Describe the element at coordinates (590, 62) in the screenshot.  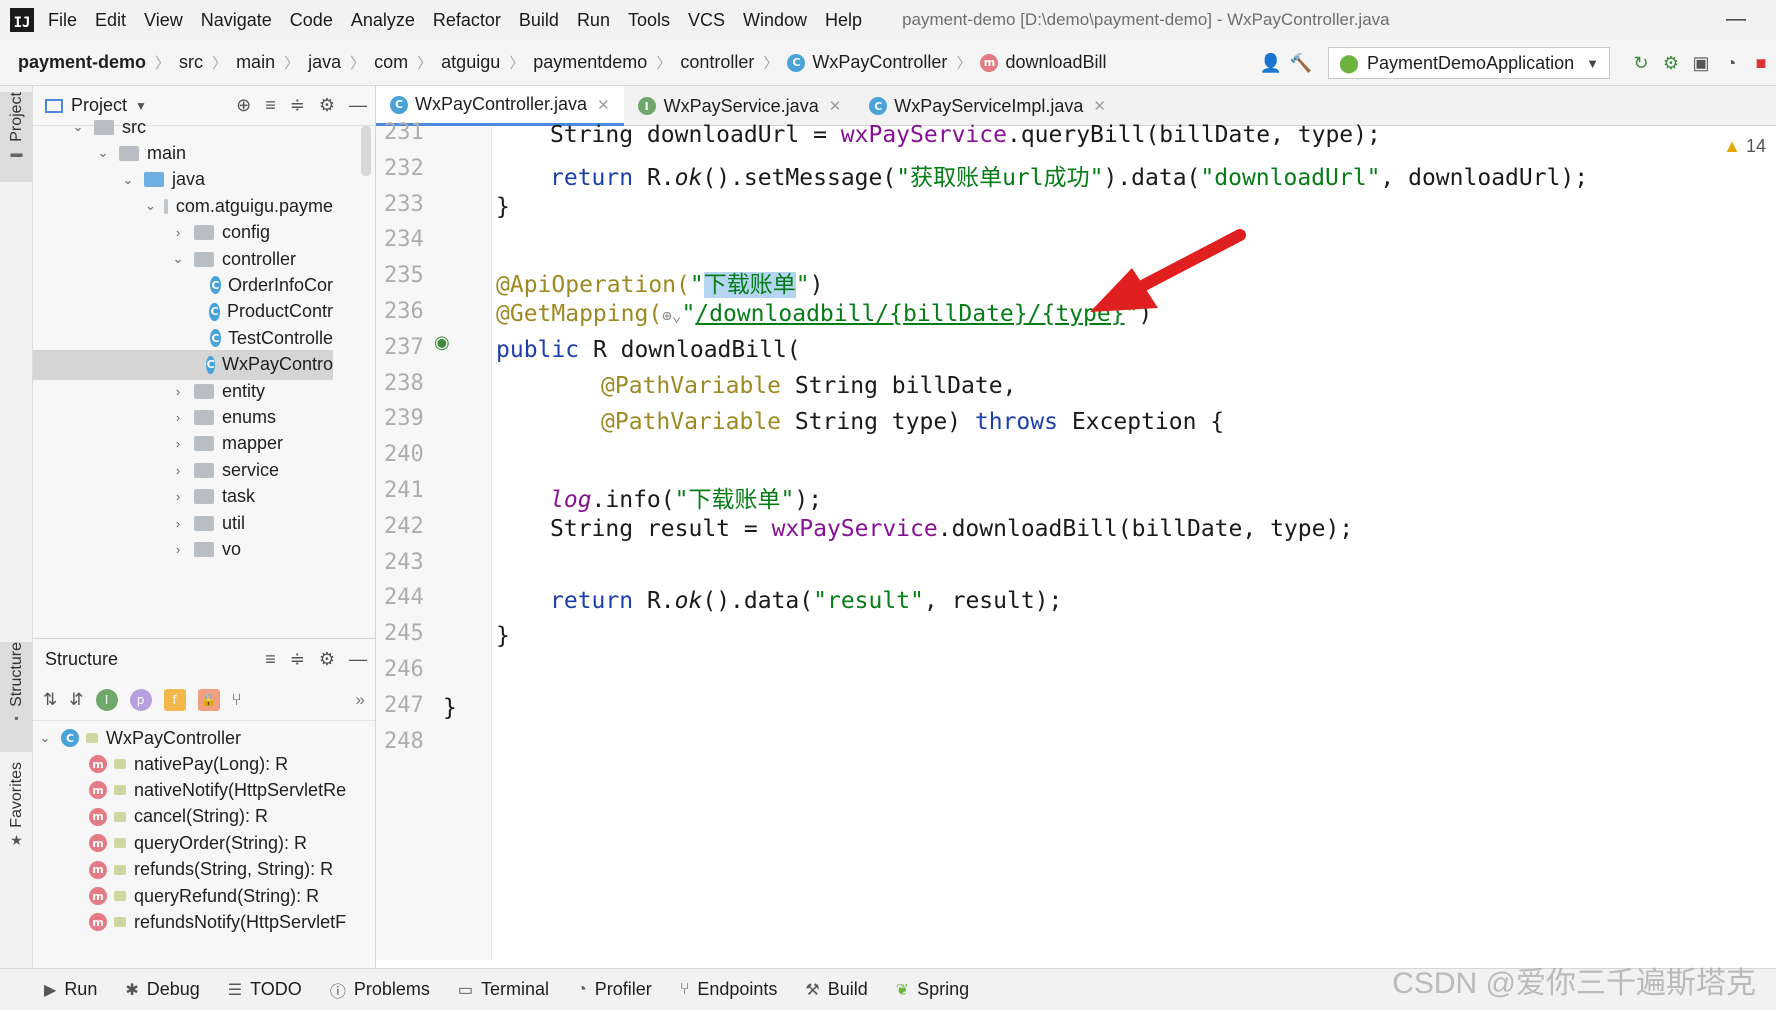
I see `breadcrumb-paymentdemo: paymentdemo` at that location.